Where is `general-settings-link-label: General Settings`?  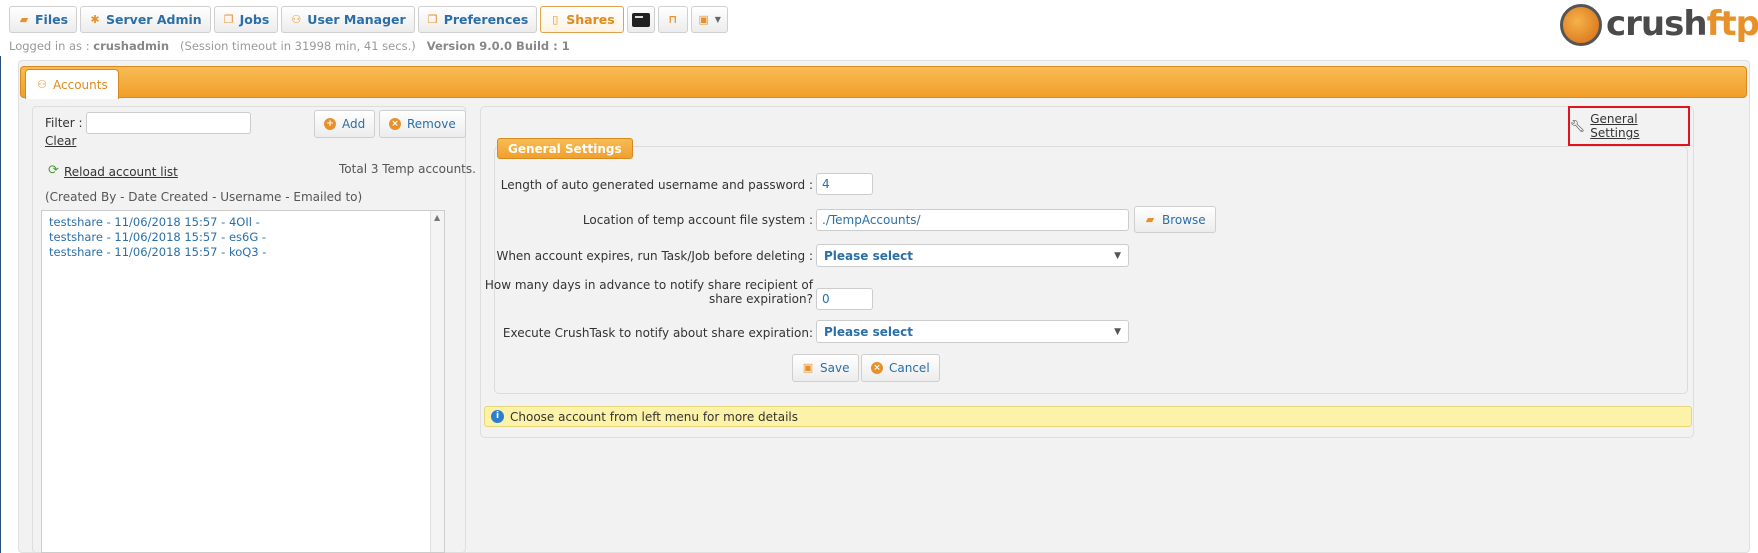 general-settings-link-label: General Settings is located at coordinates (1615, 126).